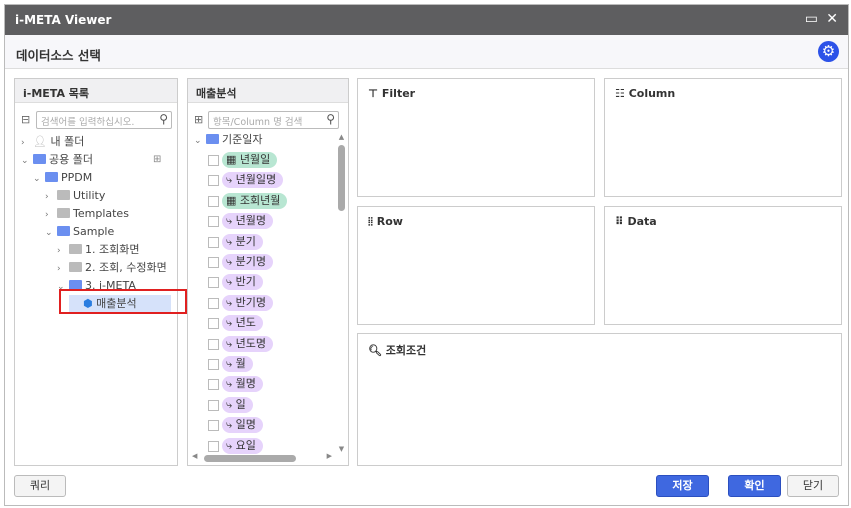  Describe the element at coordinates (67, 141) in the screenshot. I see `tree-label: 내 폴더` at that location.